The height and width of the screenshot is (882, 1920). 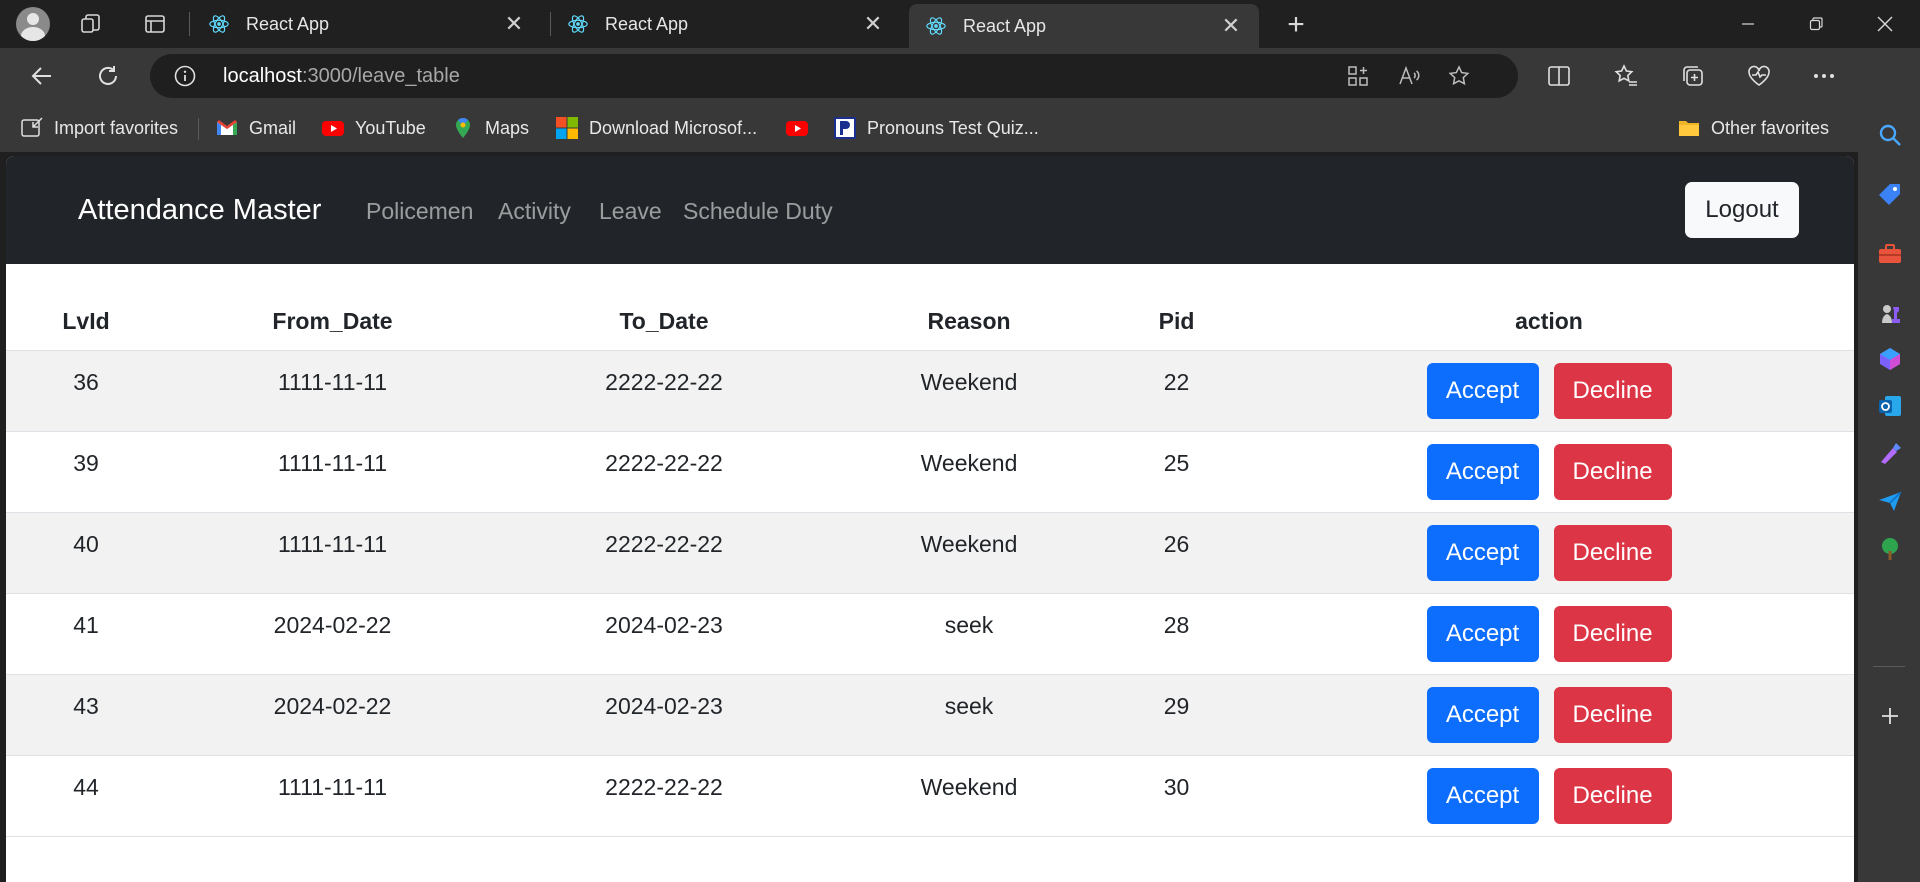 What do you see at coordinates (1816, 24) in the screenshot?
I see `restore-icon` at bounding box center [1816, 24].